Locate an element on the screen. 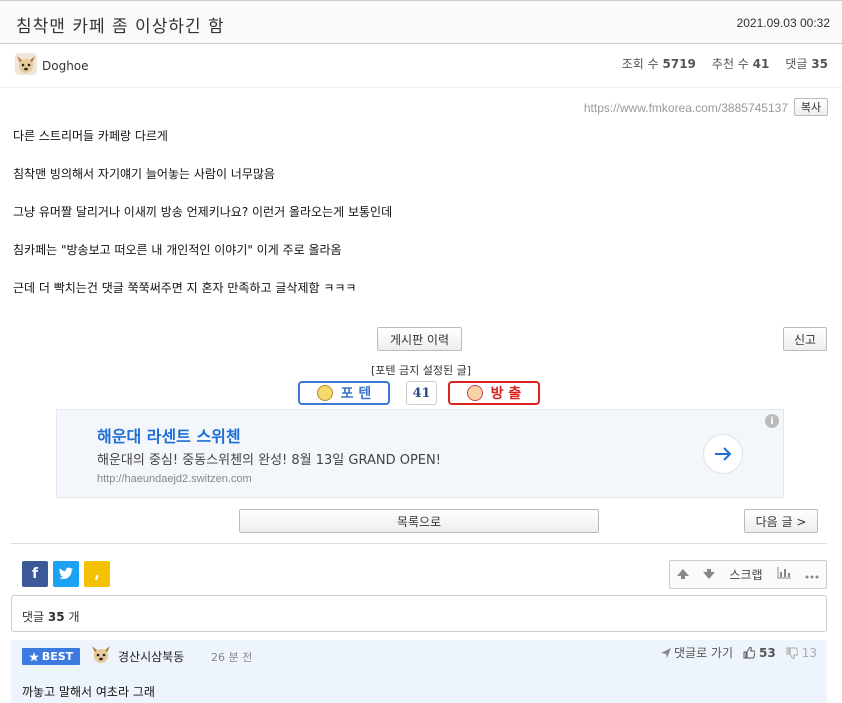 This screenshot has width=842, height=703. post-toolbox: 스크랩 is located at coordinates (748, 574).